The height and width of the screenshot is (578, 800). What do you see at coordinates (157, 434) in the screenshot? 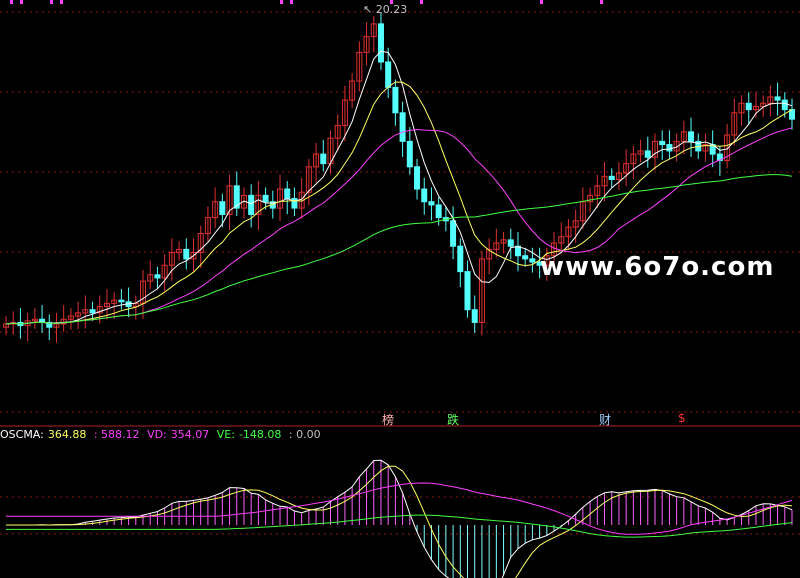
I see `vd-label: VD:` at bounding box center [157, 434].